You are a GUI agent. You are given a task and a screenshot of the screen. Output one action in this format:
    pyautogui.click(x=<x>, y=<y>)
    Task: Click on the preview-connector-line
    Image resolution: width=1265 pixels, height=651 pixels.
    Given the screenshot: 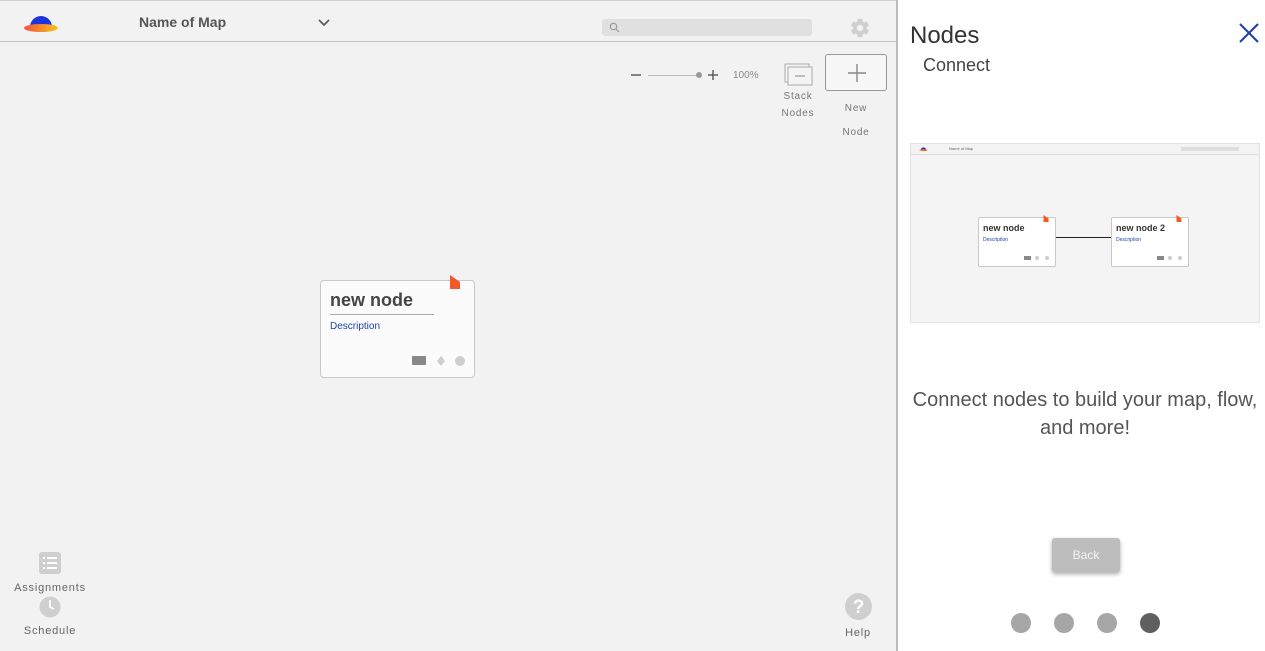 What is the action you would take?
    pyautogui.click(x=1083, y=237)
    